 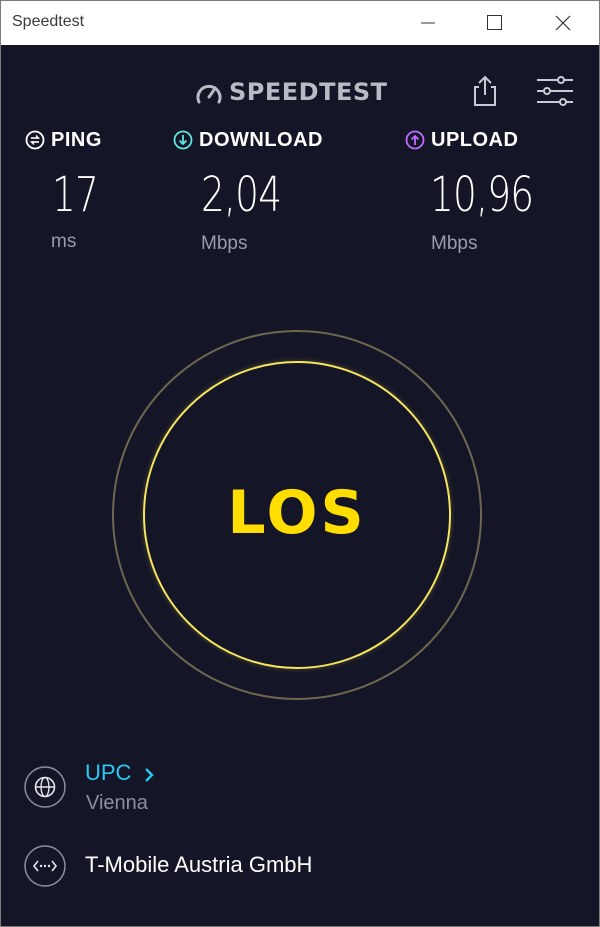 I want to click on minimize-icon, so click(x=428, y=23).